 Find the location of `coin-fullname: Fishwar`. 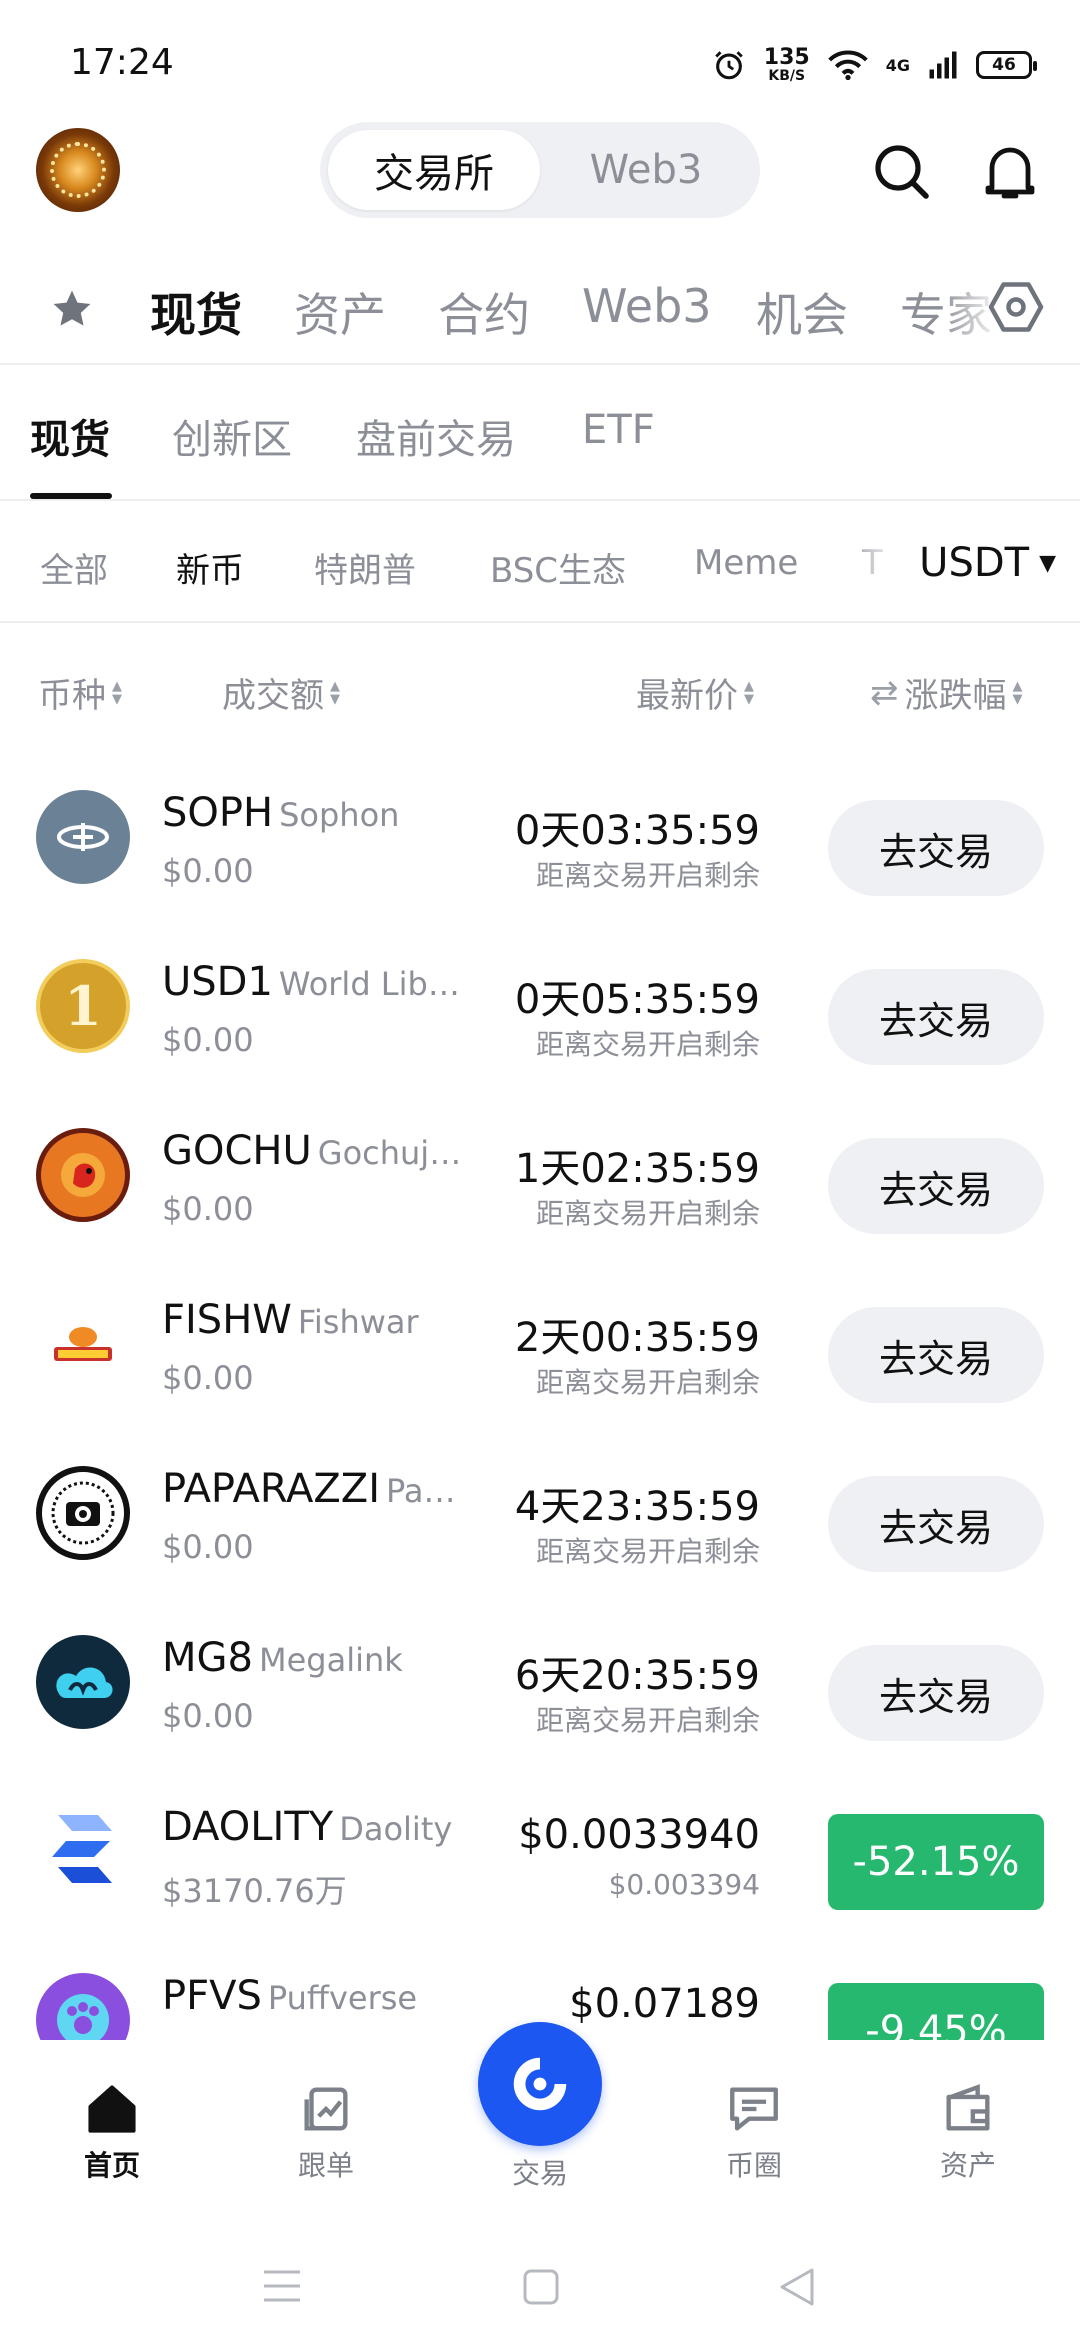

coin-fullname: Fishwar is located at coordinates (358, 1322).